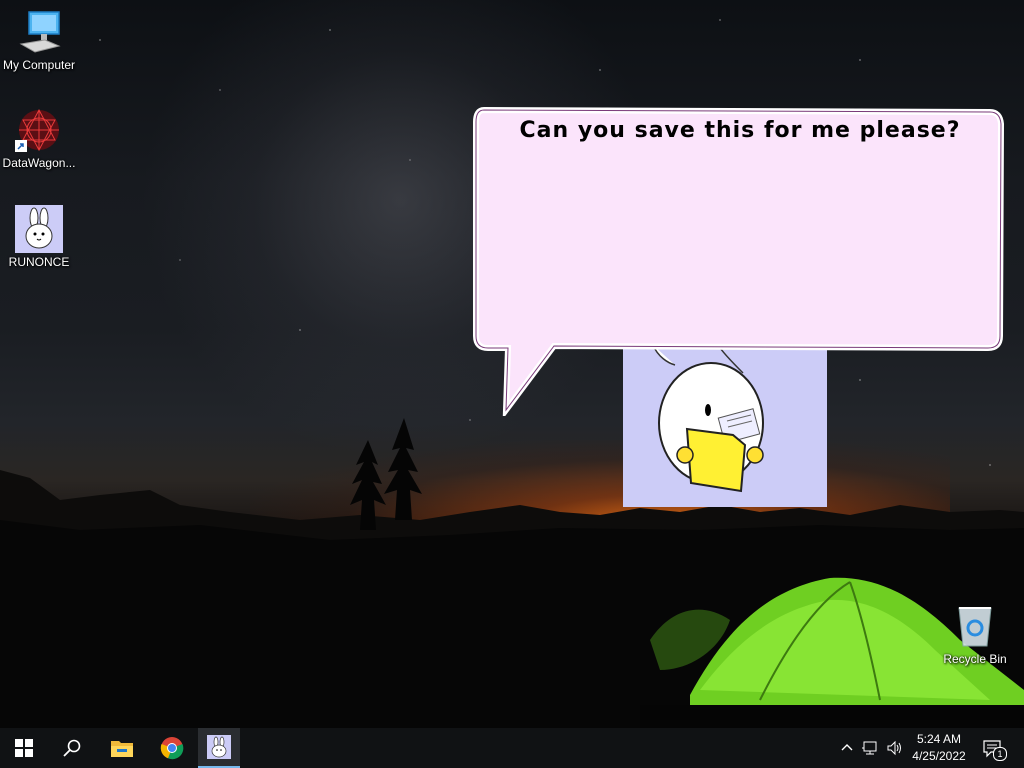  I want to click on windows-start-icon, so click(24, 748).